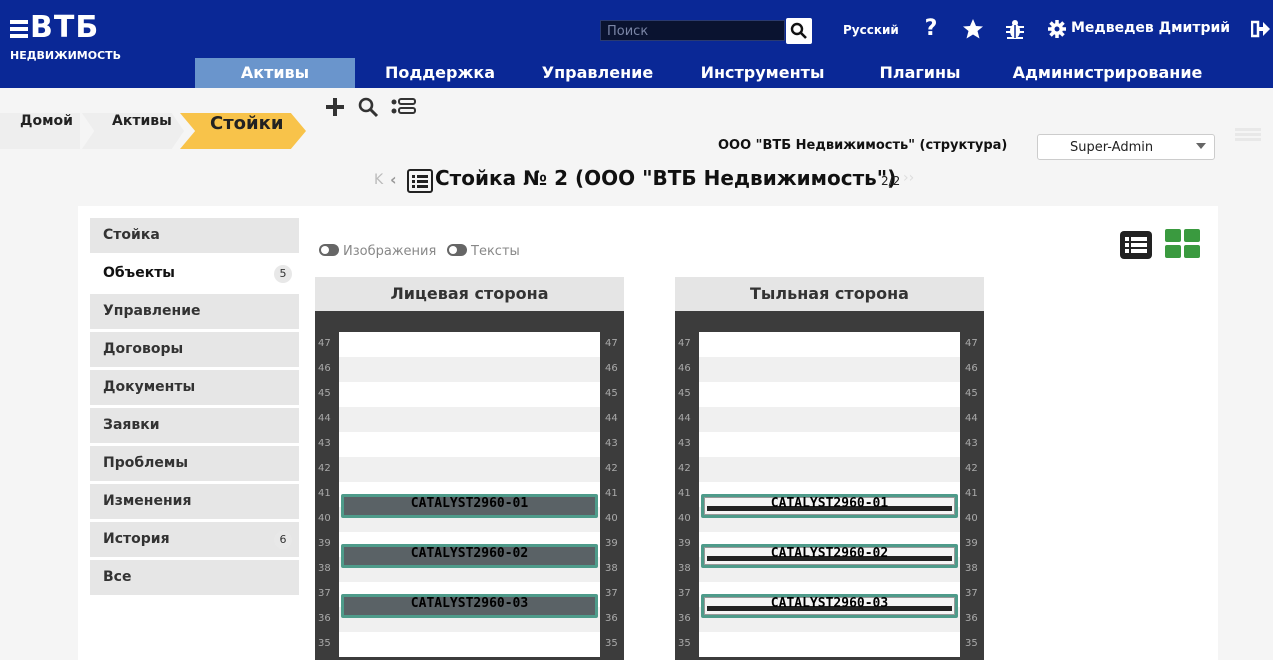 The height and width of the screenshot is (660, 1273). I want to click on nav-management: Управление, so click(597, 73).